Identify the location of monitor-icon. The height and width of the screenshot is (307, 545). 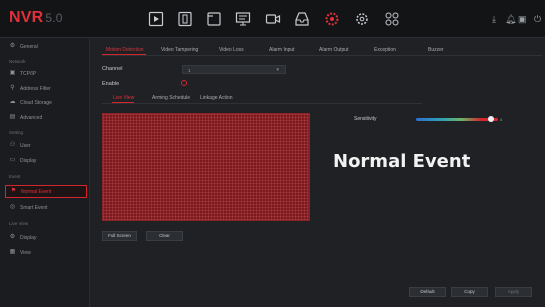
(243, 19).